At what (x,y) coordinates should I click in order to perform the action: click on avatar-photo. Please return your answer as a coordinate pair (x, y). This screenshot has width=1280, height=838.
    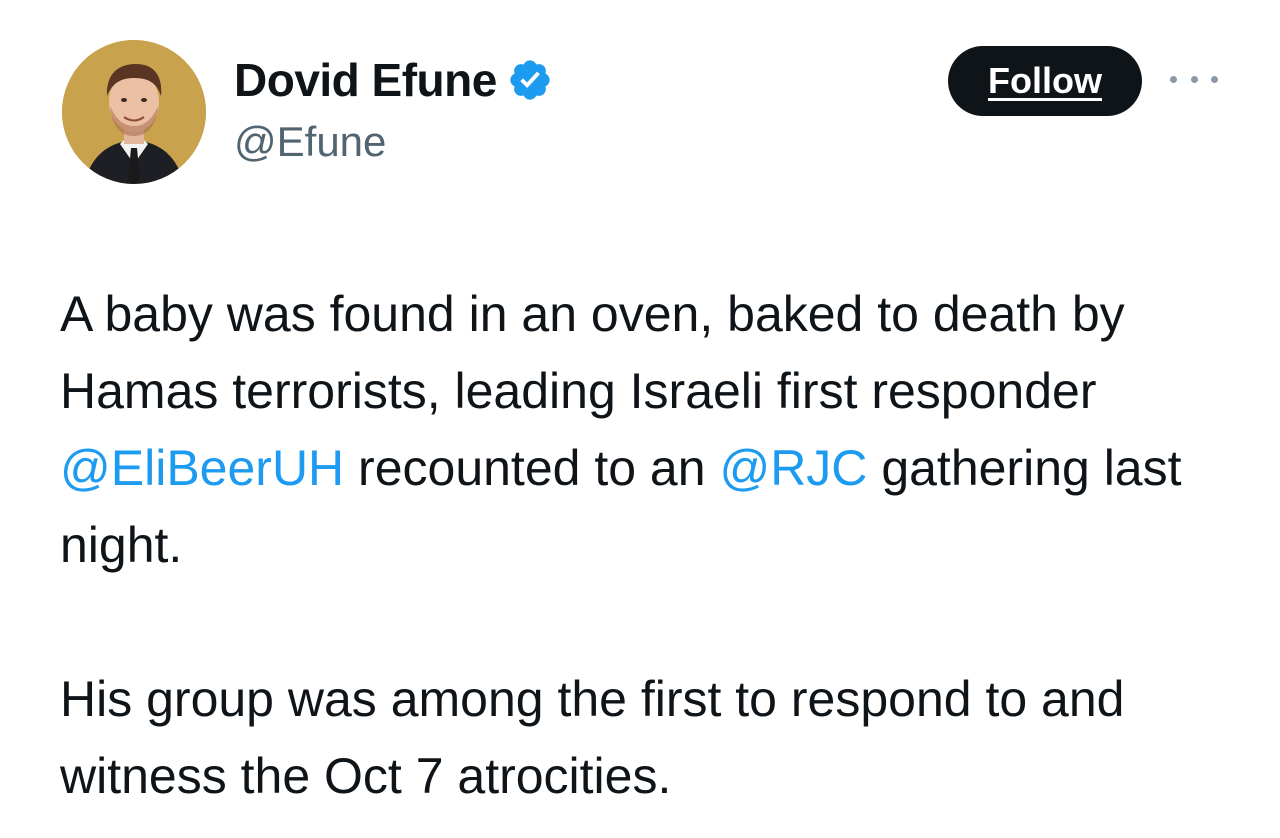
    Looking at the image, I should click on (134, 112).